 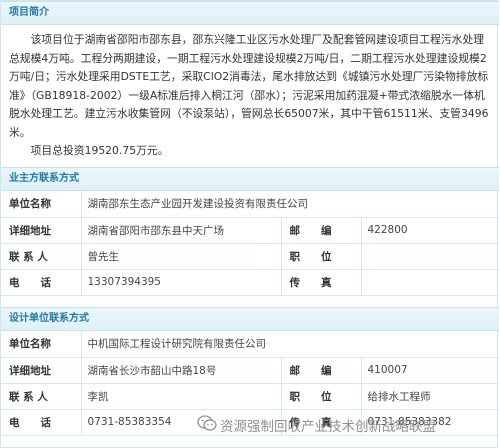 What do you see at coordinates (180, 230) in the screenshot?
I see `address-value: 湖南省邵阳市邵东县中天广场` at bounding box center [180, 230].